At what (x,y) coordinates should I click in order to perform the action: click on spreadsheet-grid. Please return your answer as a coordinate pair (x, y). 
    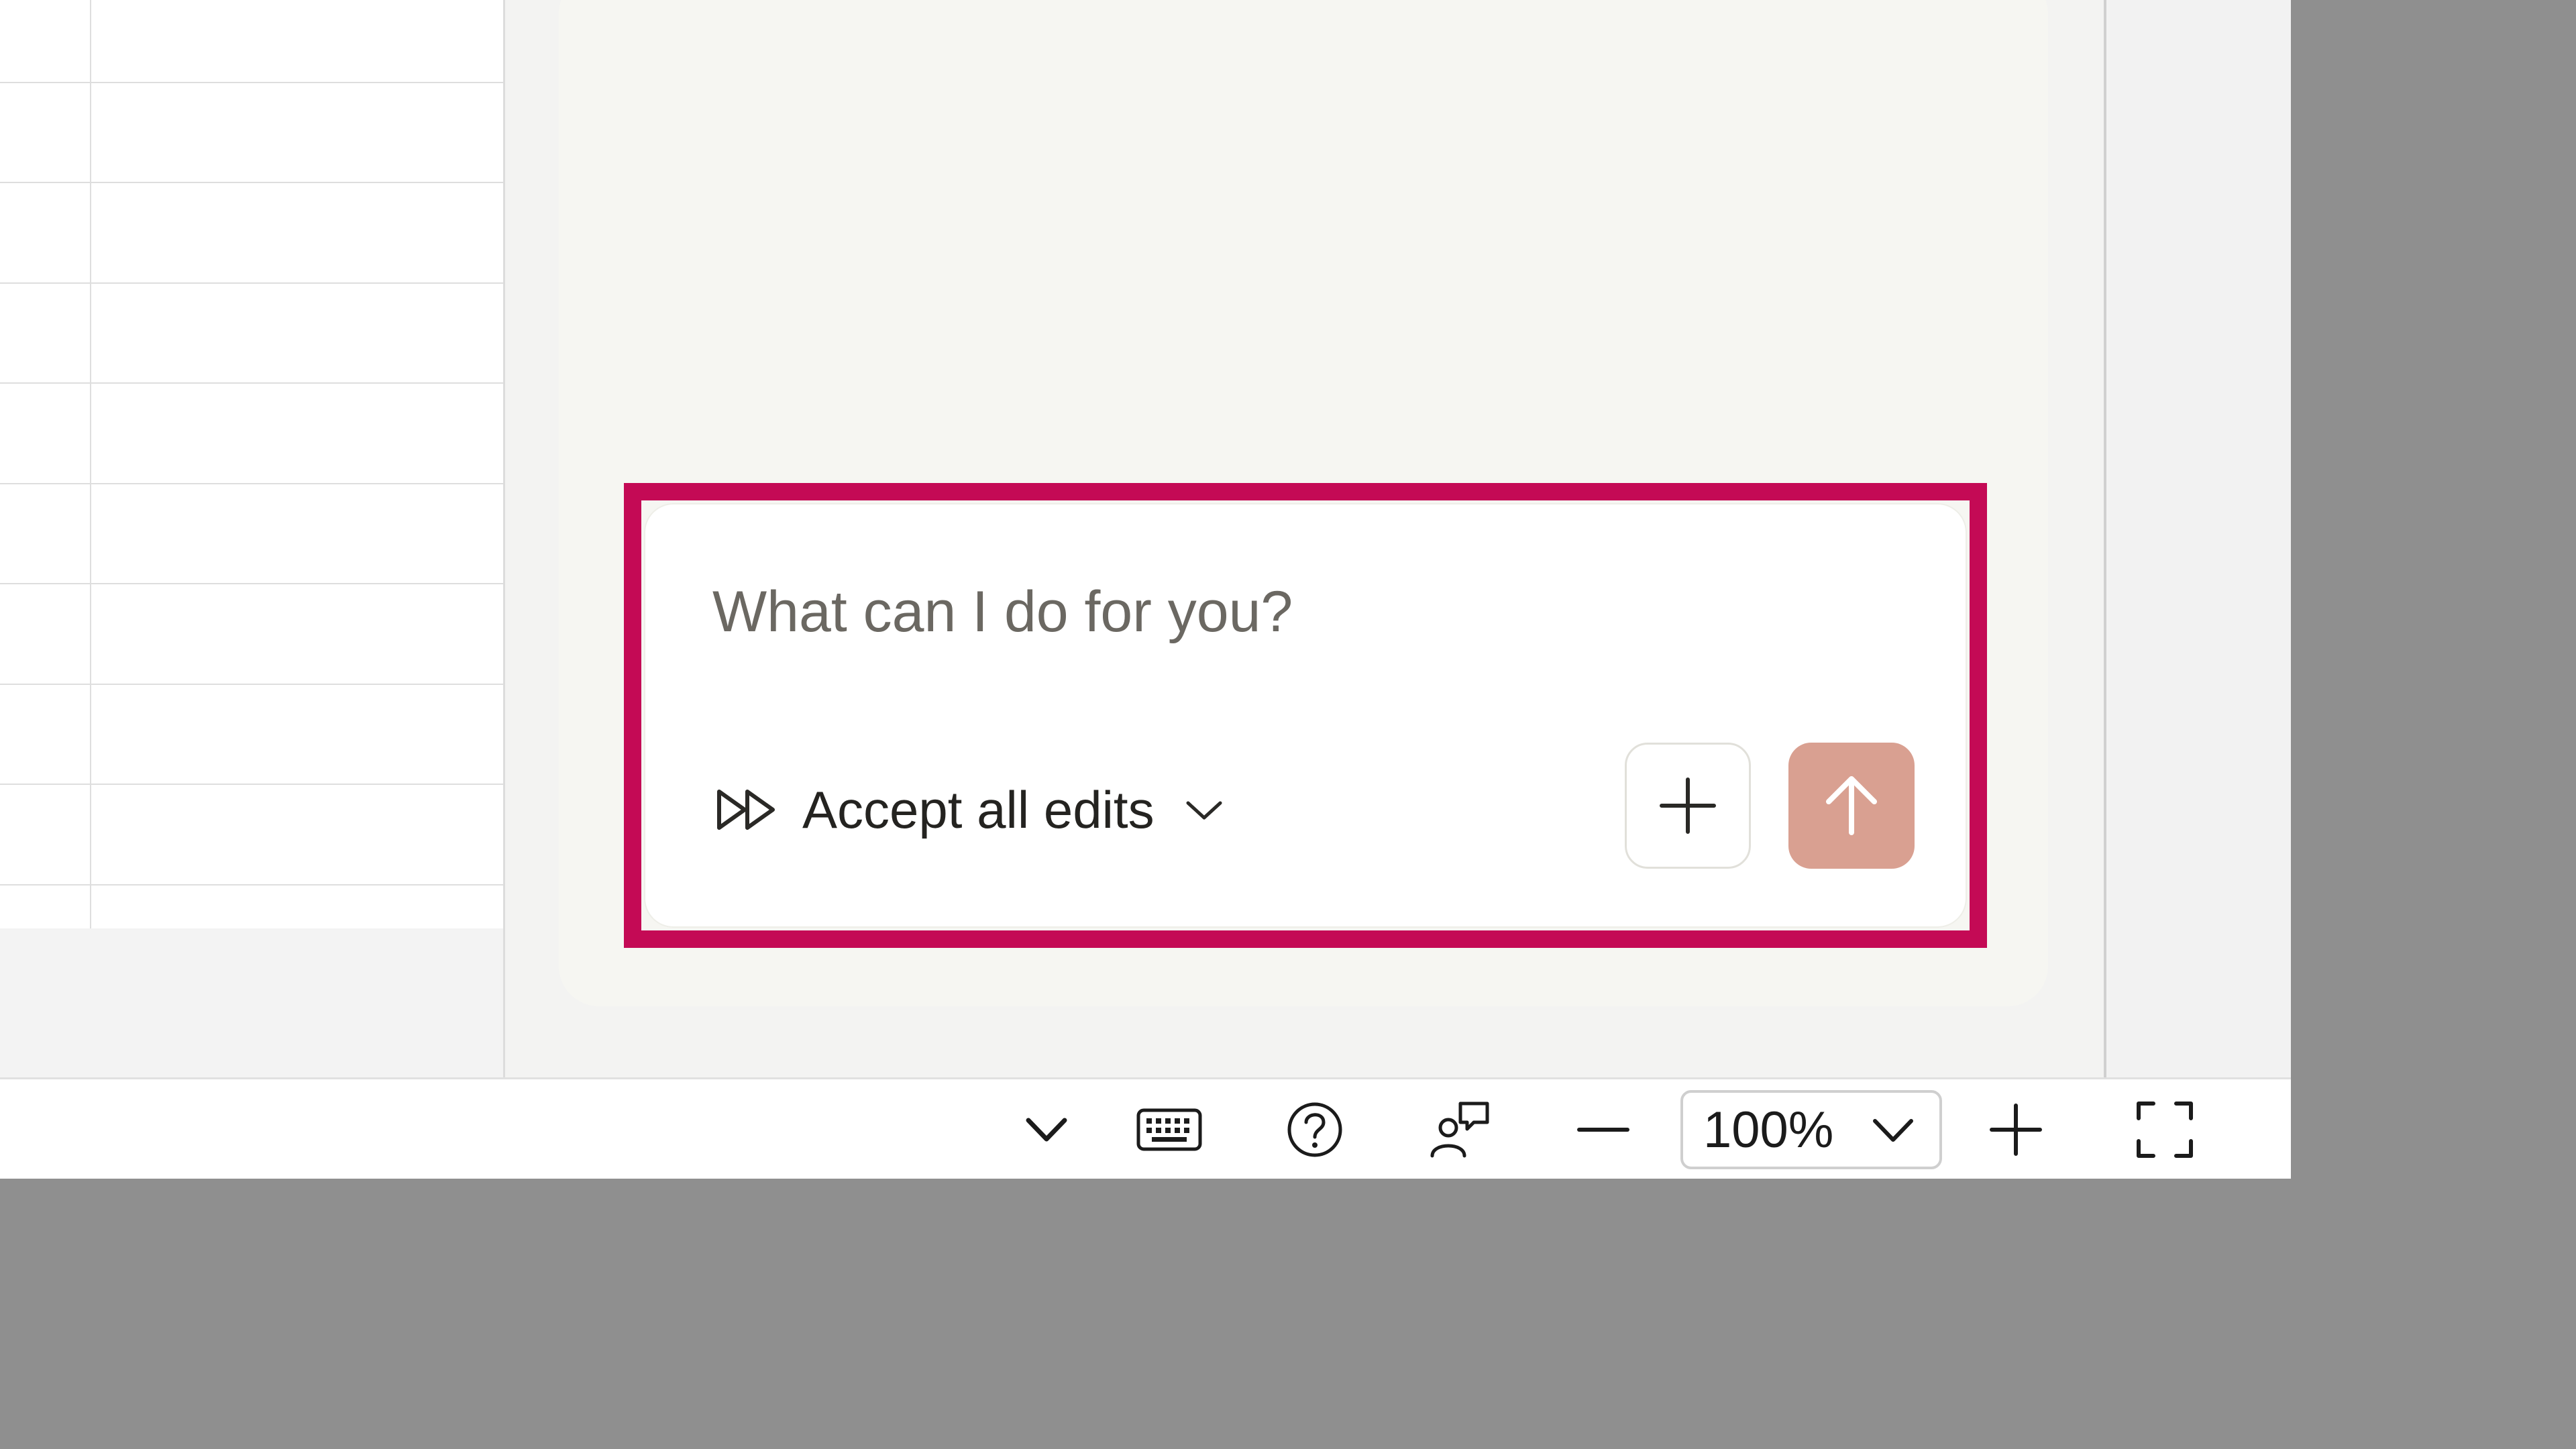
    Looking at the image, I should click on (252, 464).